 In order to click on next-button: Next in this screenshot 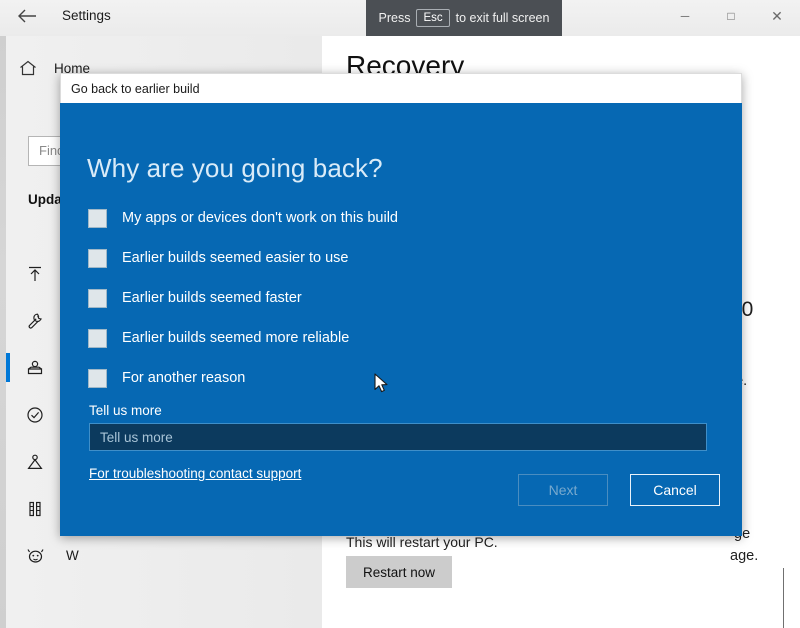, I will do `click(563, 490)`.